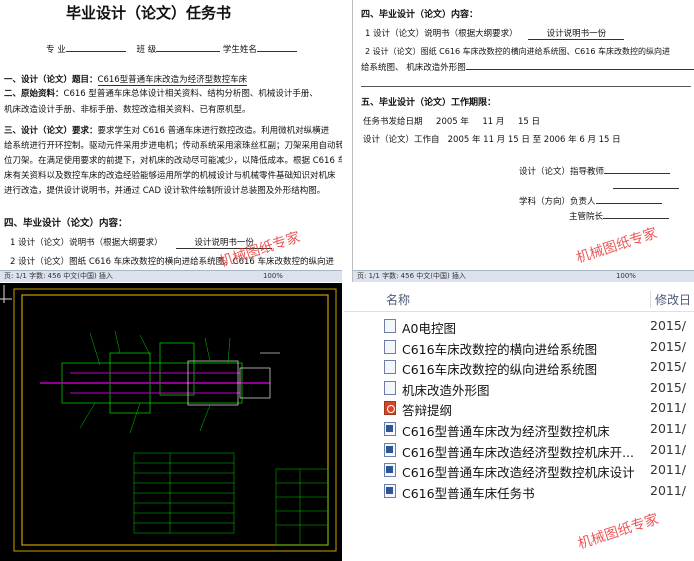 This screenshot has width=694, height=561. What do you see at coordinates (171, 50) in the screenshot?
I see `row-major: 专 业 班 级 学生姓名` at bounding box center [171, 50].